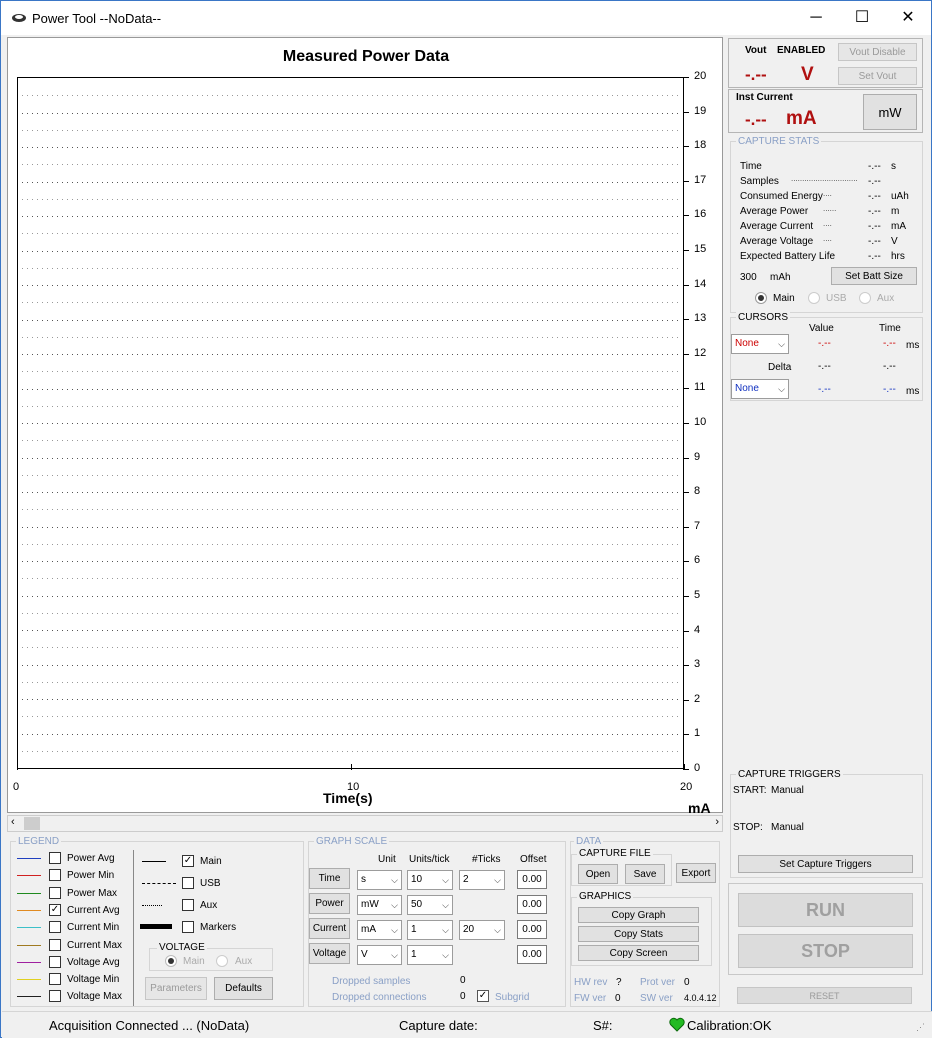 The image size is (932, 1038). I want to click on defaults-button: Defaults, so click(243, 988).